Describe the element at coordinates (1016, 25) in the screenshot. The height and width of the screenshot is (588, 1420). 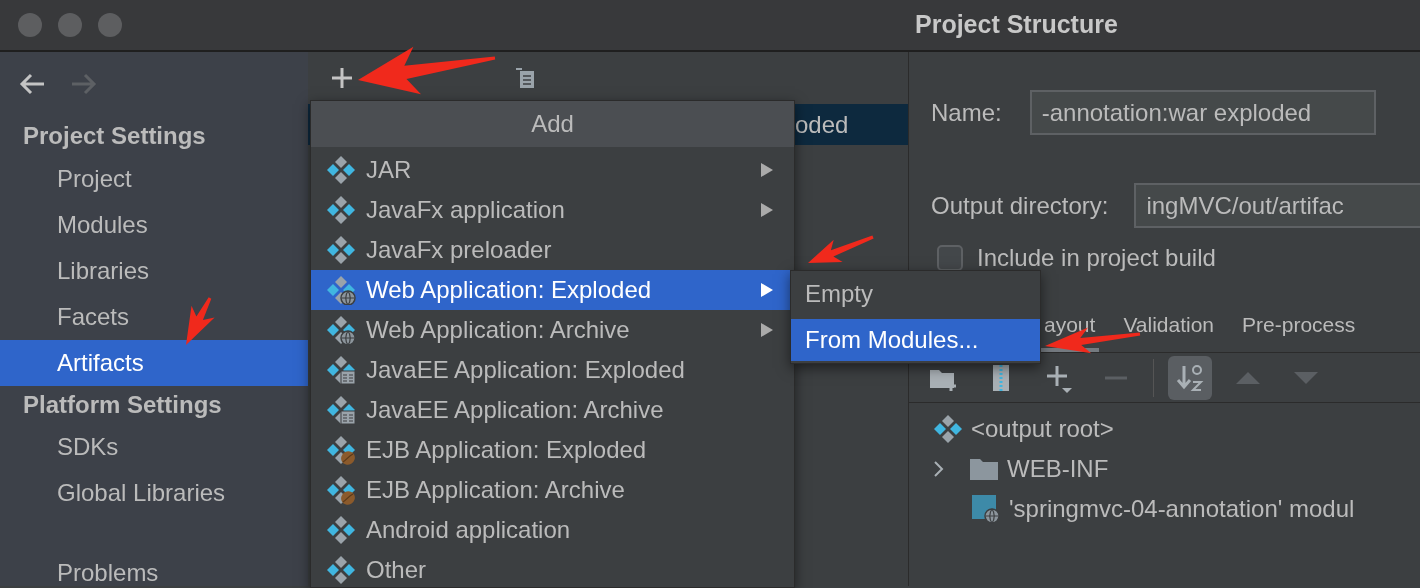
I see `window-title: Project Structure` at that location.